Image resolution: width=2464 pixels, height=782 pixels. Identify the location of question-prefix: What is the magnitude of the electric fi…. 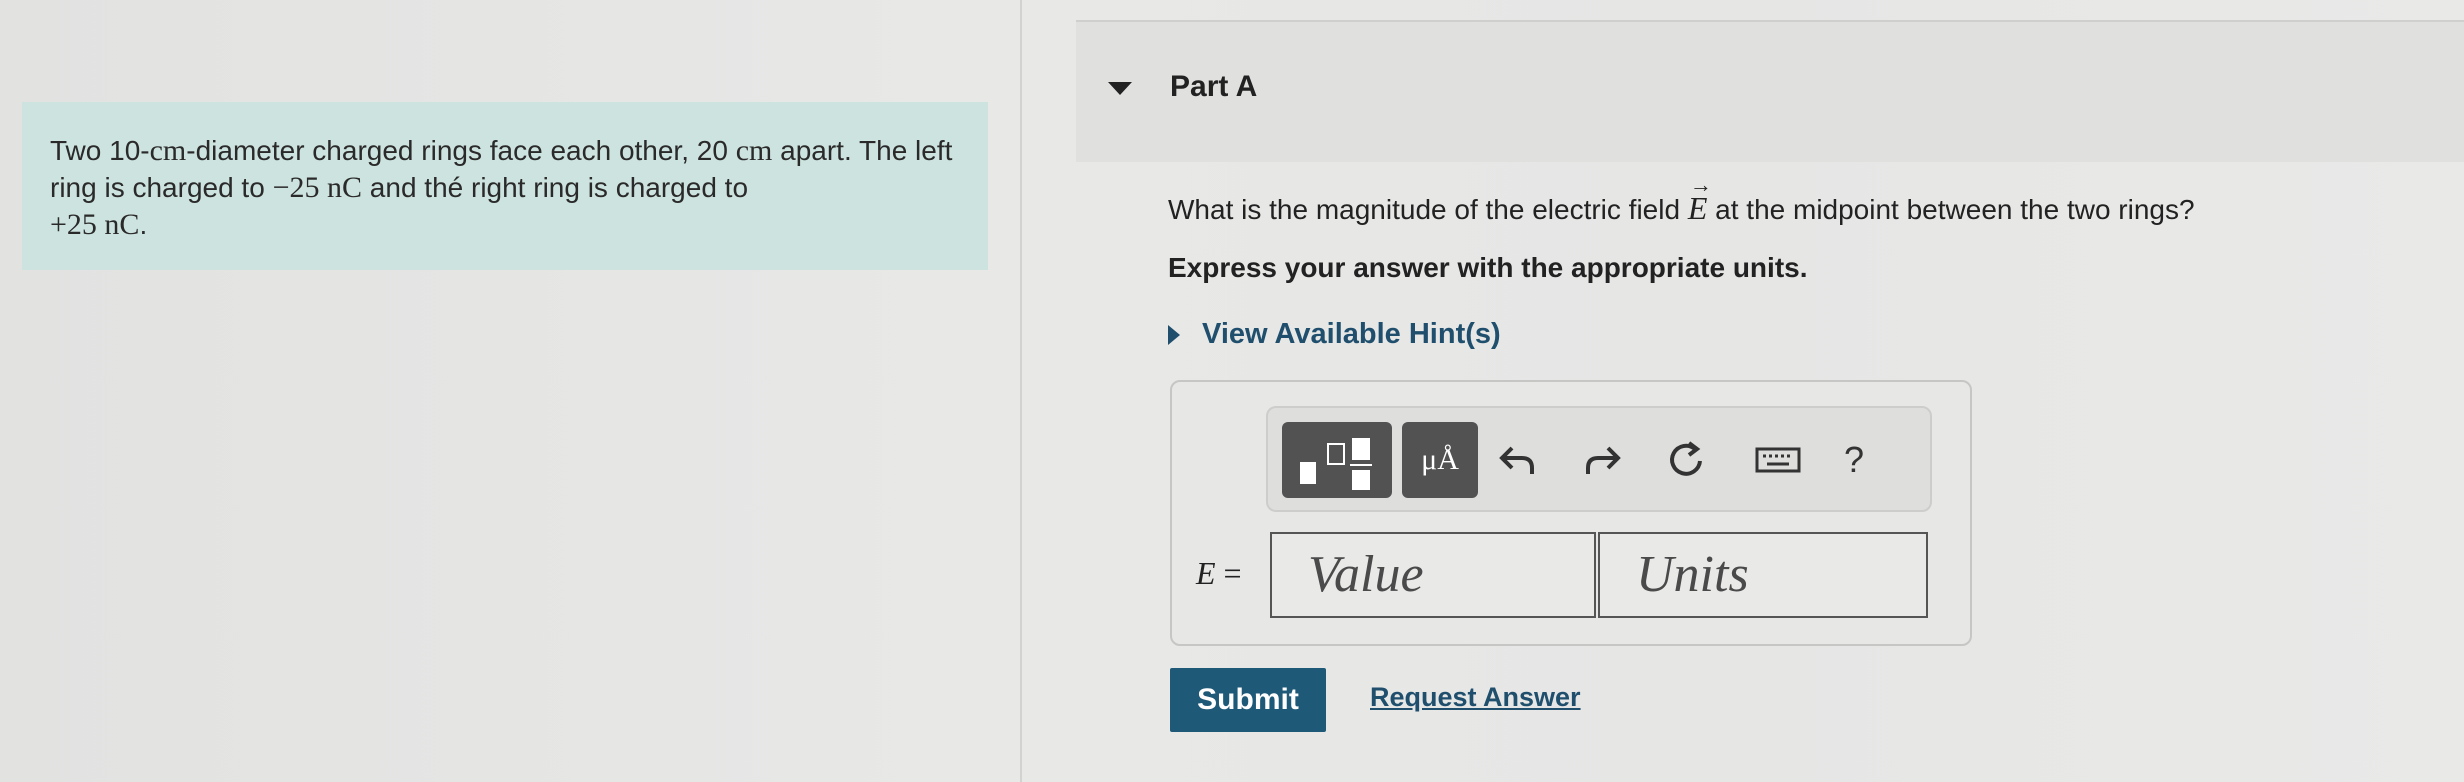
(1428, 209).